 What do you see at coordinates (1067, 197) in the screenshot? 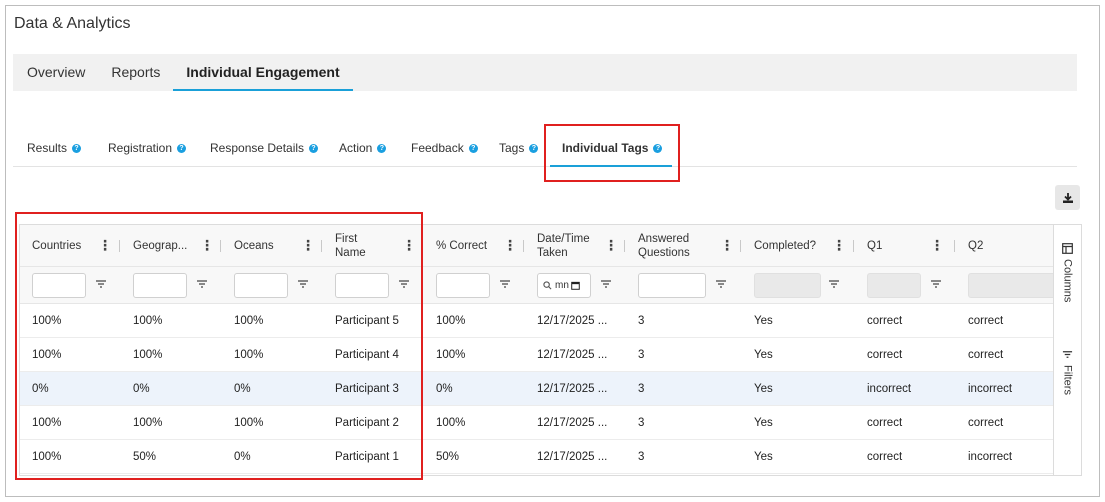
I see `download-button` at bounding box center [1067, 197].